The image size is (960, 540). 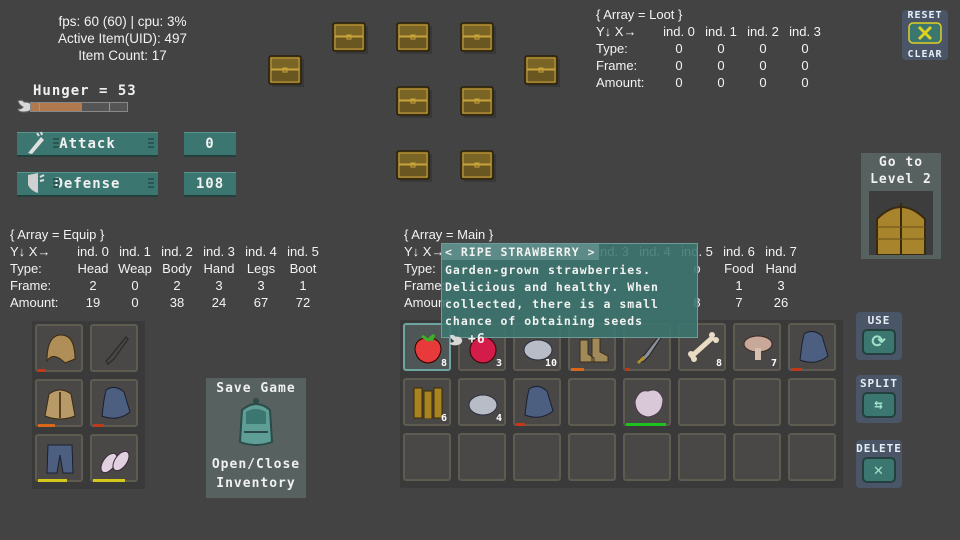 What do you see at coordinates (520, 252) in the screenshot?
I see `tooltip-title: < RIPE STRAWBERRY >` at bounding box center [520, 252].